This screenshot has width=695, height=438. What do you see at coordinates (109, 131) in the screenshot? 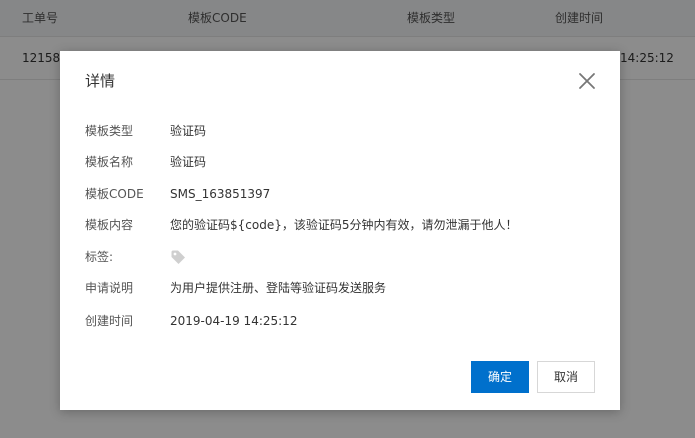
I see `field-label: 模板类型` at bounding box center [109, 131].